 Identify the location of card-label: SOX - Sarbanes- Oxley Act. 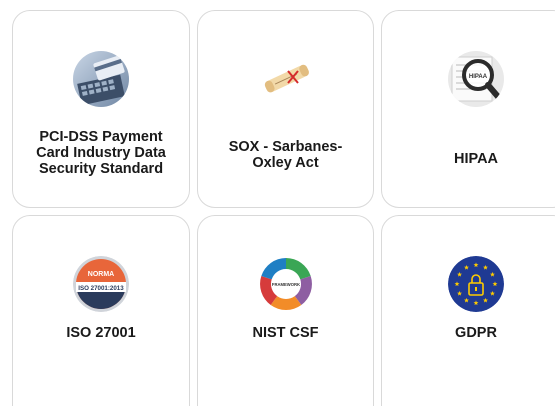
(285, 155).